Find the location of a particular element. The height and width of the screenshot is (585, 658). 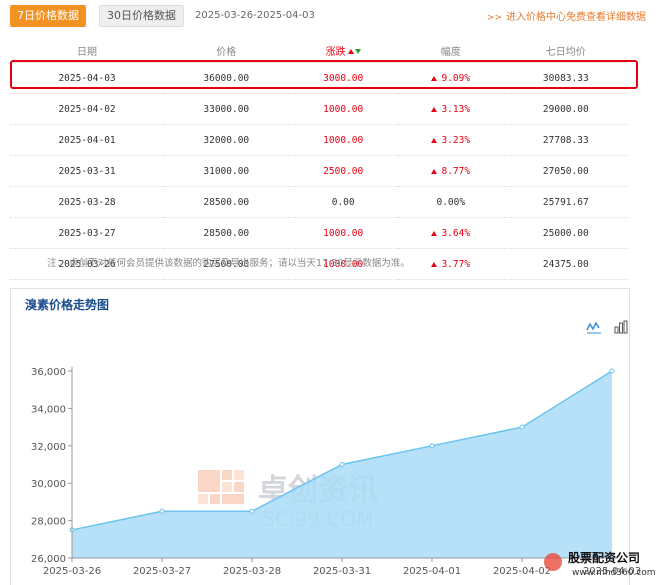

table-header-row: 日期 价格 涨跌 幅度 七日均价 is located at coordinates (319, 50).